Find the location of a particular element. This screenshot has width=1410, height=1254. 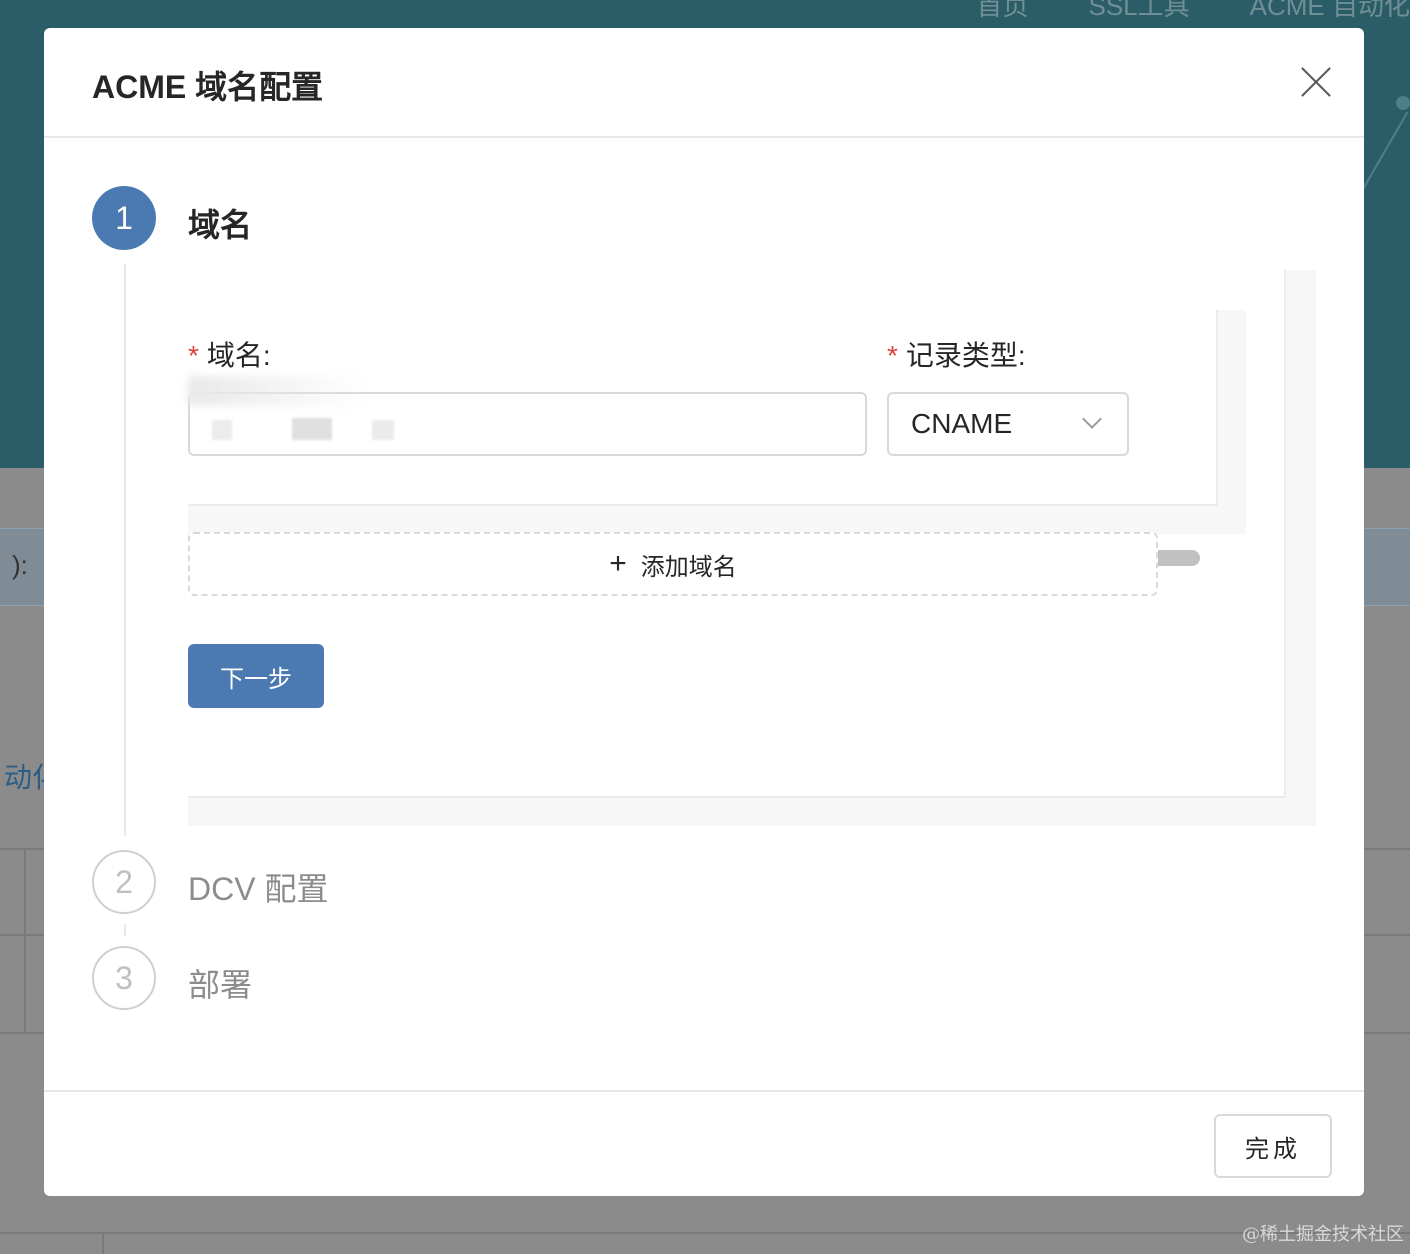

add-domain-button: + 添加域名 is located at coordinates (673, 564).